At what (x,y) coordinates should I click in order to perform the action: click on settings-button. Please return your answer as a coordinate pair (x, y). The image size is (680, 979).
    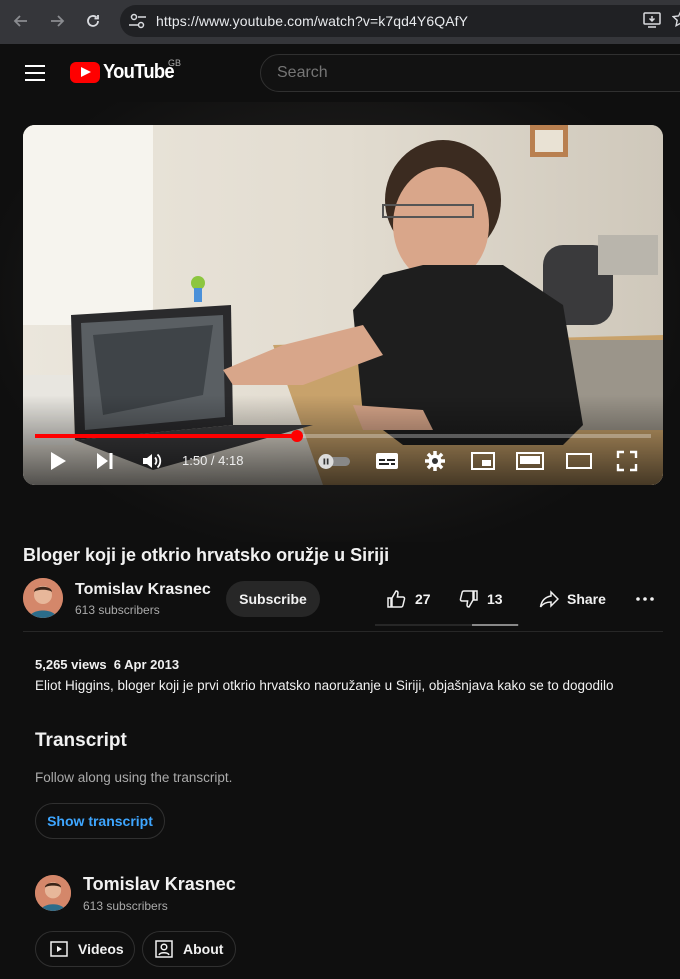
    Looking at the image, I should click on (435, 461).